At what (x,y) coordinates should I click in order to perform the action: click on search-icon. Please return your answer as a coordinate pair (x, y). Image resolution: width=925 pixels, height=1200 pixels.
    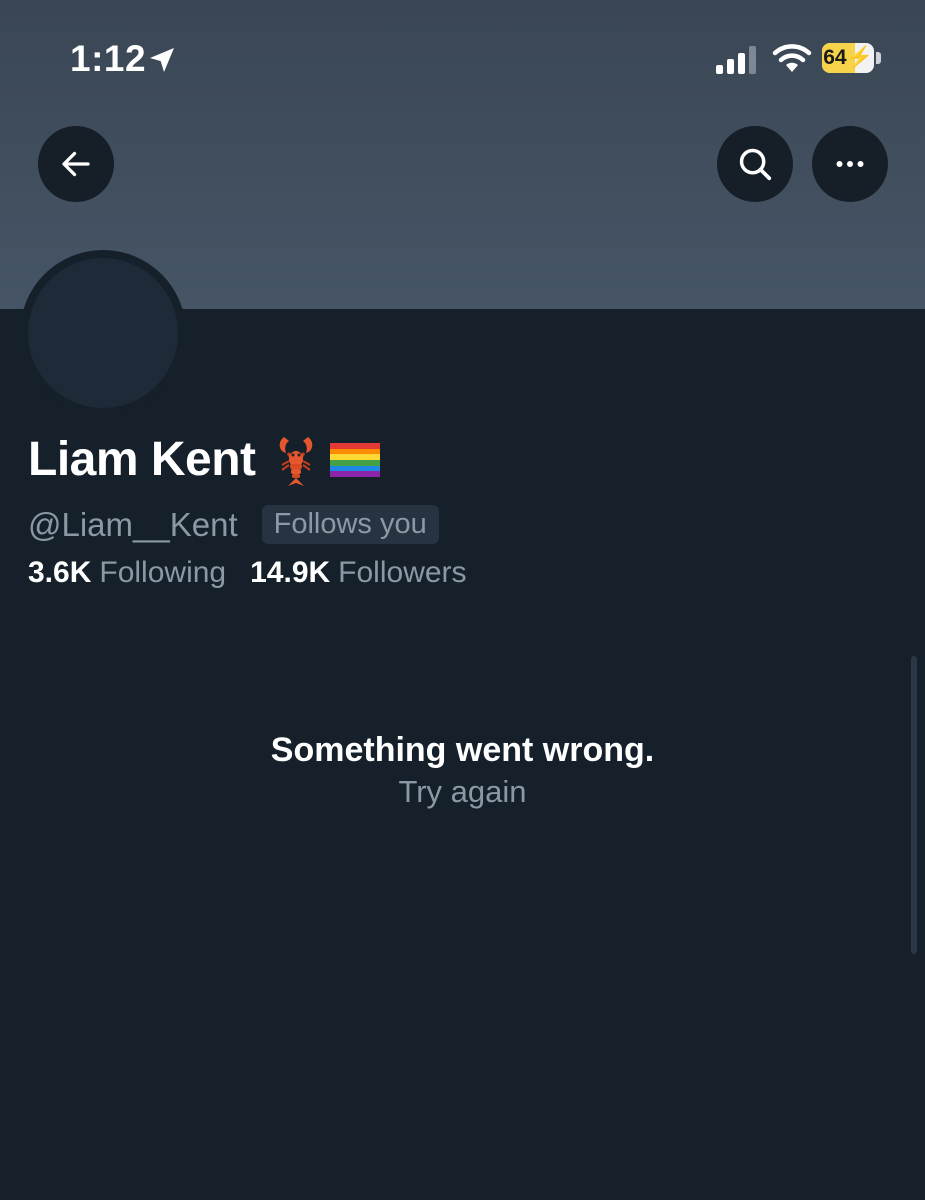
    Looking at the image, I should click on (755, 164).